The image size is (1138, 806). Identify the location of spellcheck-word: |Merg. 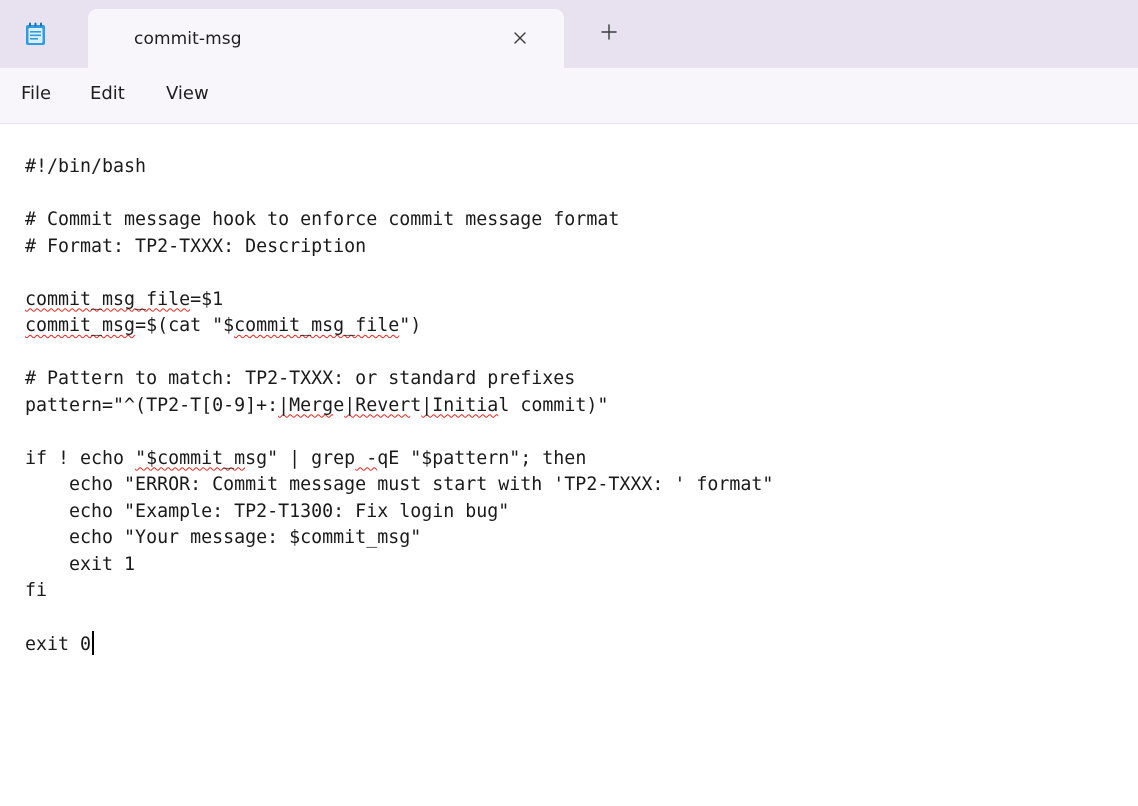
(306, 405).